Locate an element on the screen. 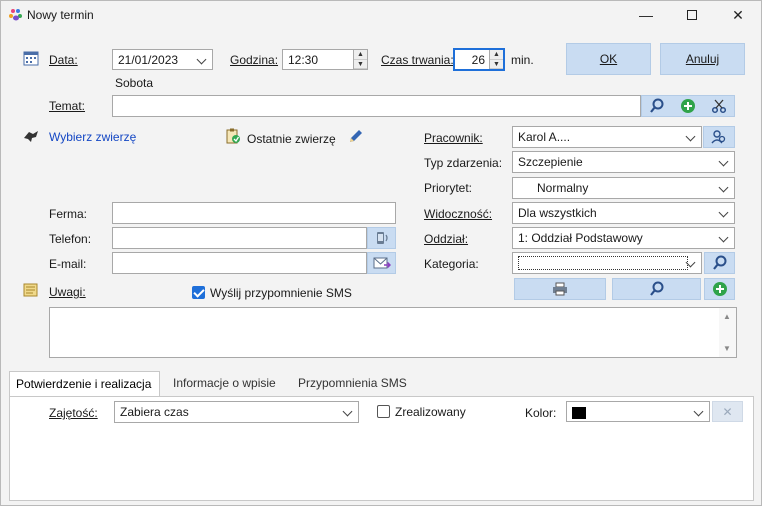 The height and width of the screenshot is (506, 762). notes-scrollbar: ▲ ▼ is located at coordinates (727, 332).